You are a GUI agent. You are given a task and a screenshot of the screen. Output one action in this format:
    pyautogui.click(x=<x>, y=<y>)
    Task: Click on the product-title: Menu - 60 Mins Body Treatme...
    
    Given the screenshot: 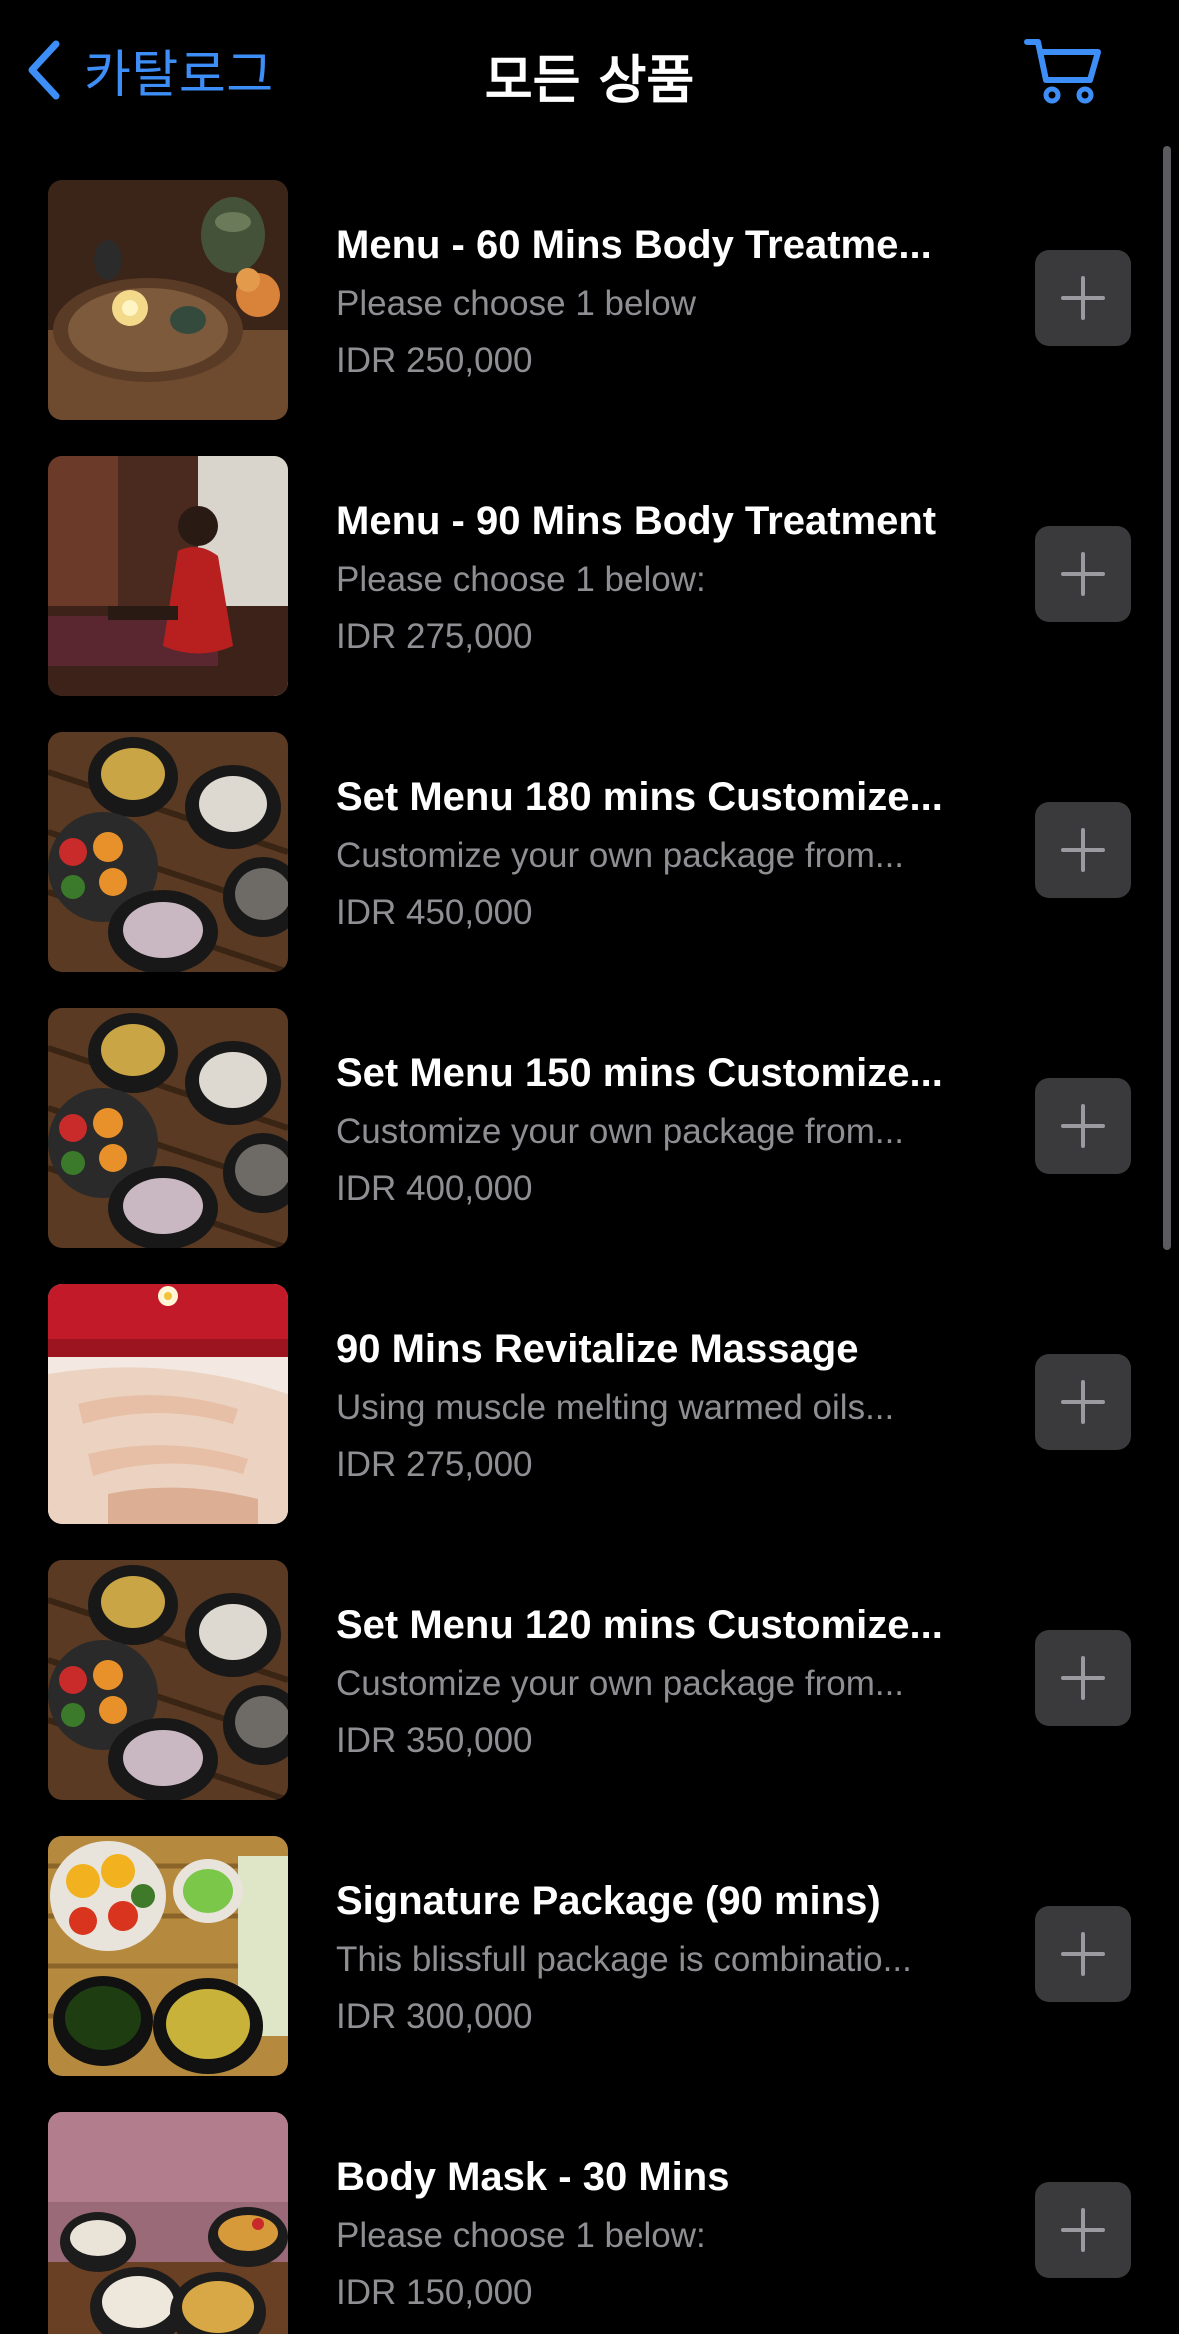 What is the action you would take?
    pyautogui.click(x=634, y=245)
    